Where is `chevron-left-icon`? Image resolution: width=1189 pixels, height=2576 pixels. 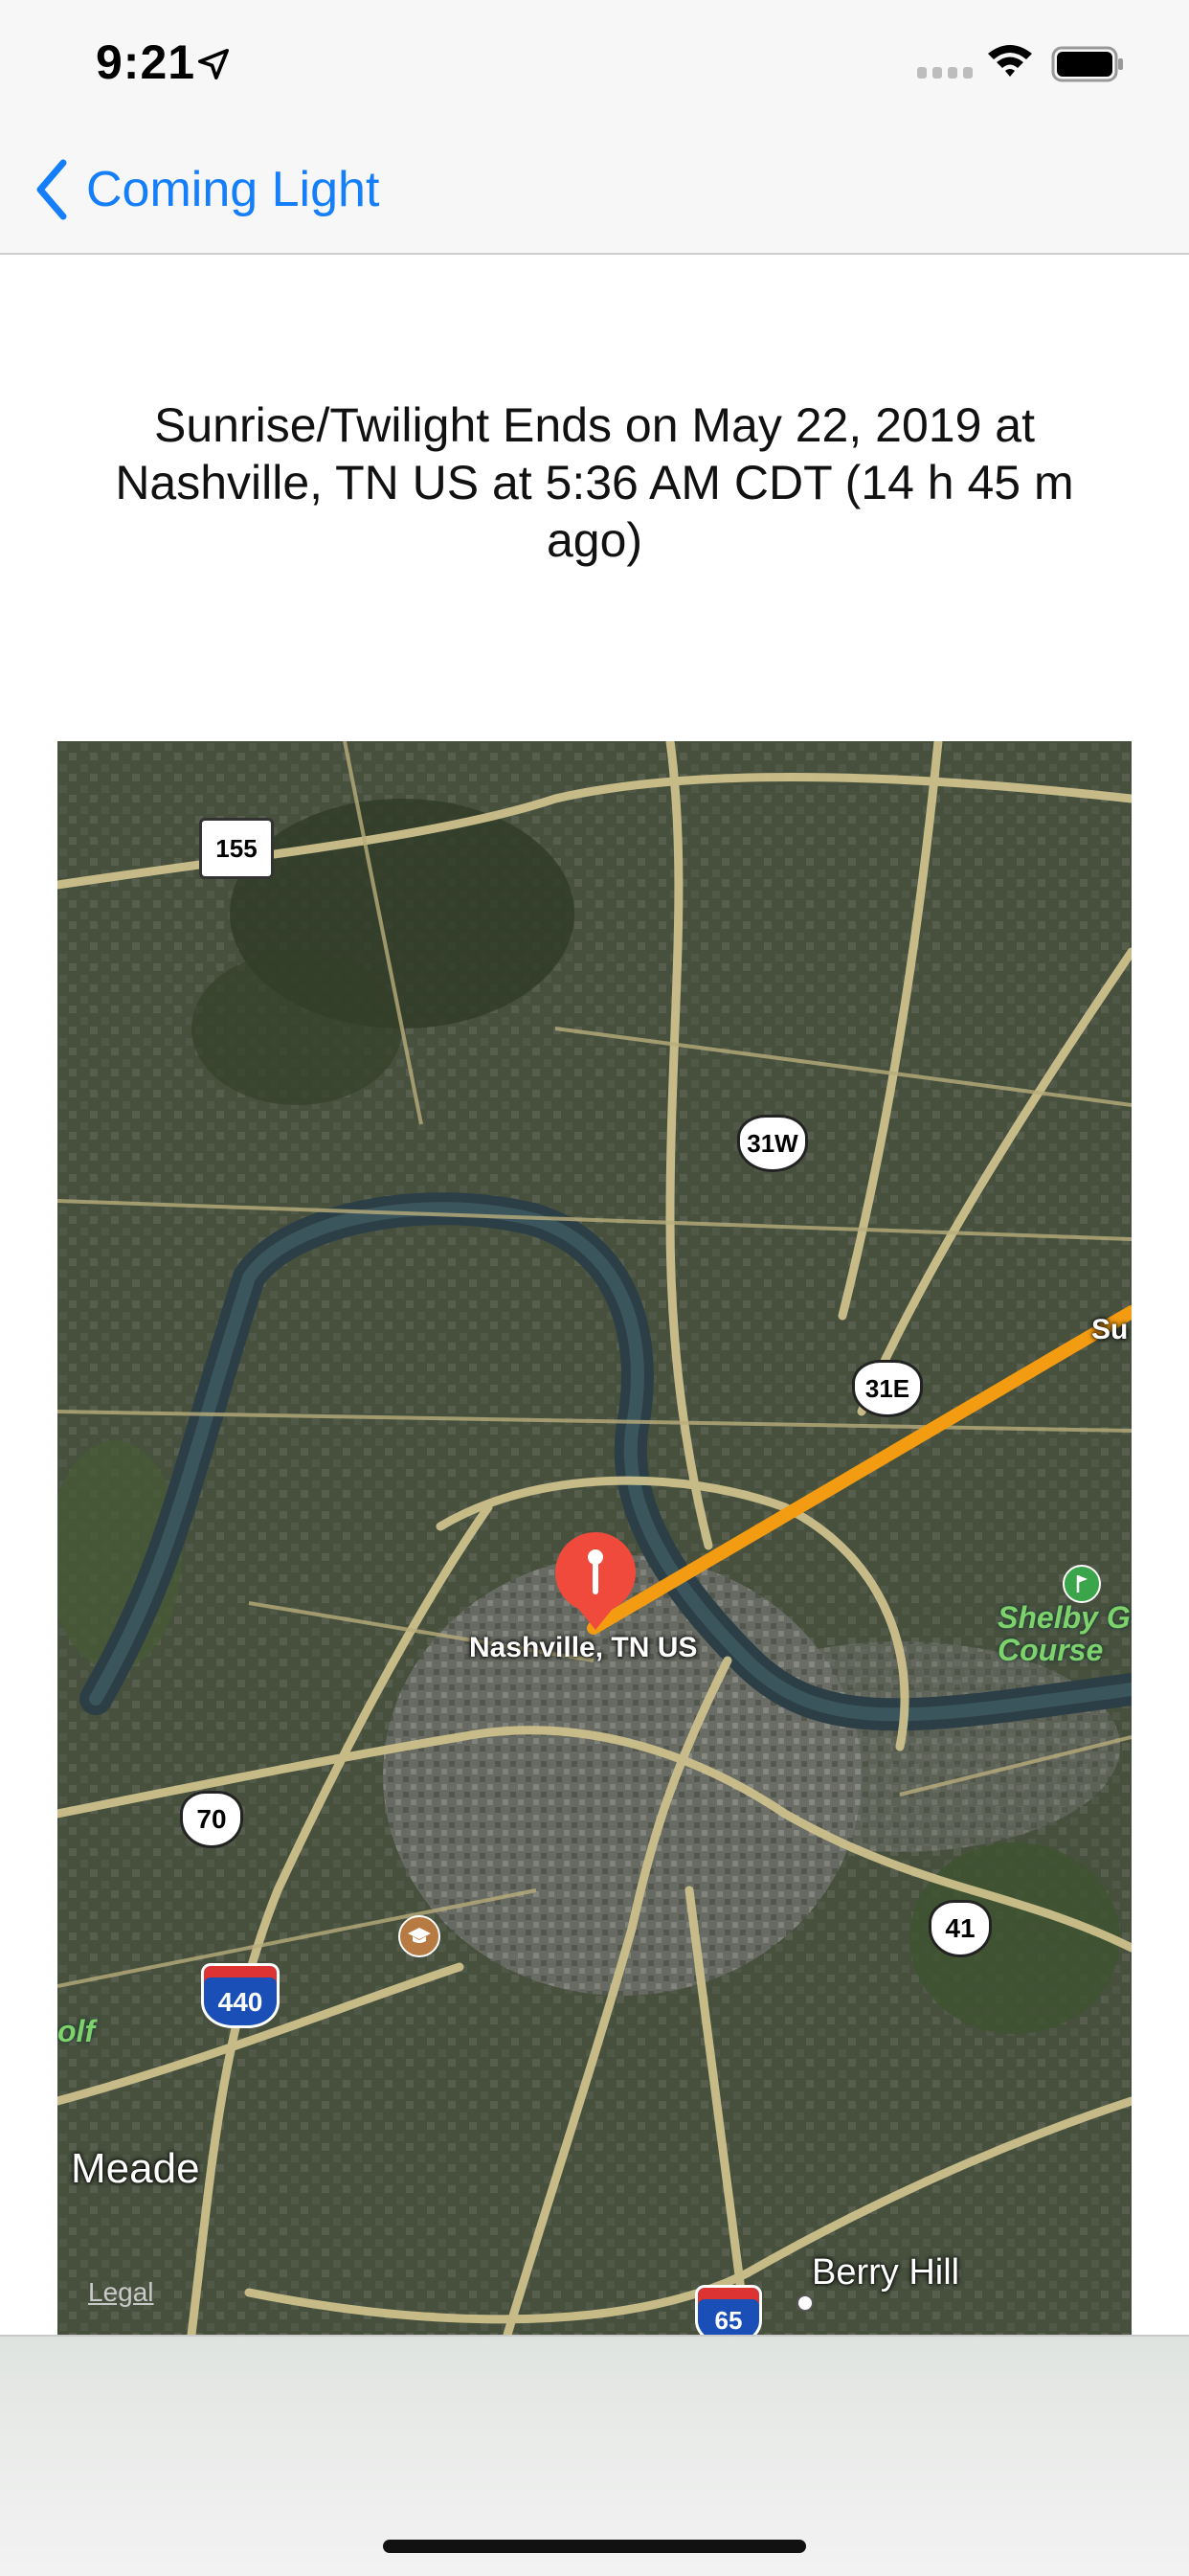
chevron-left-icon is located at coordinates (51, 189).